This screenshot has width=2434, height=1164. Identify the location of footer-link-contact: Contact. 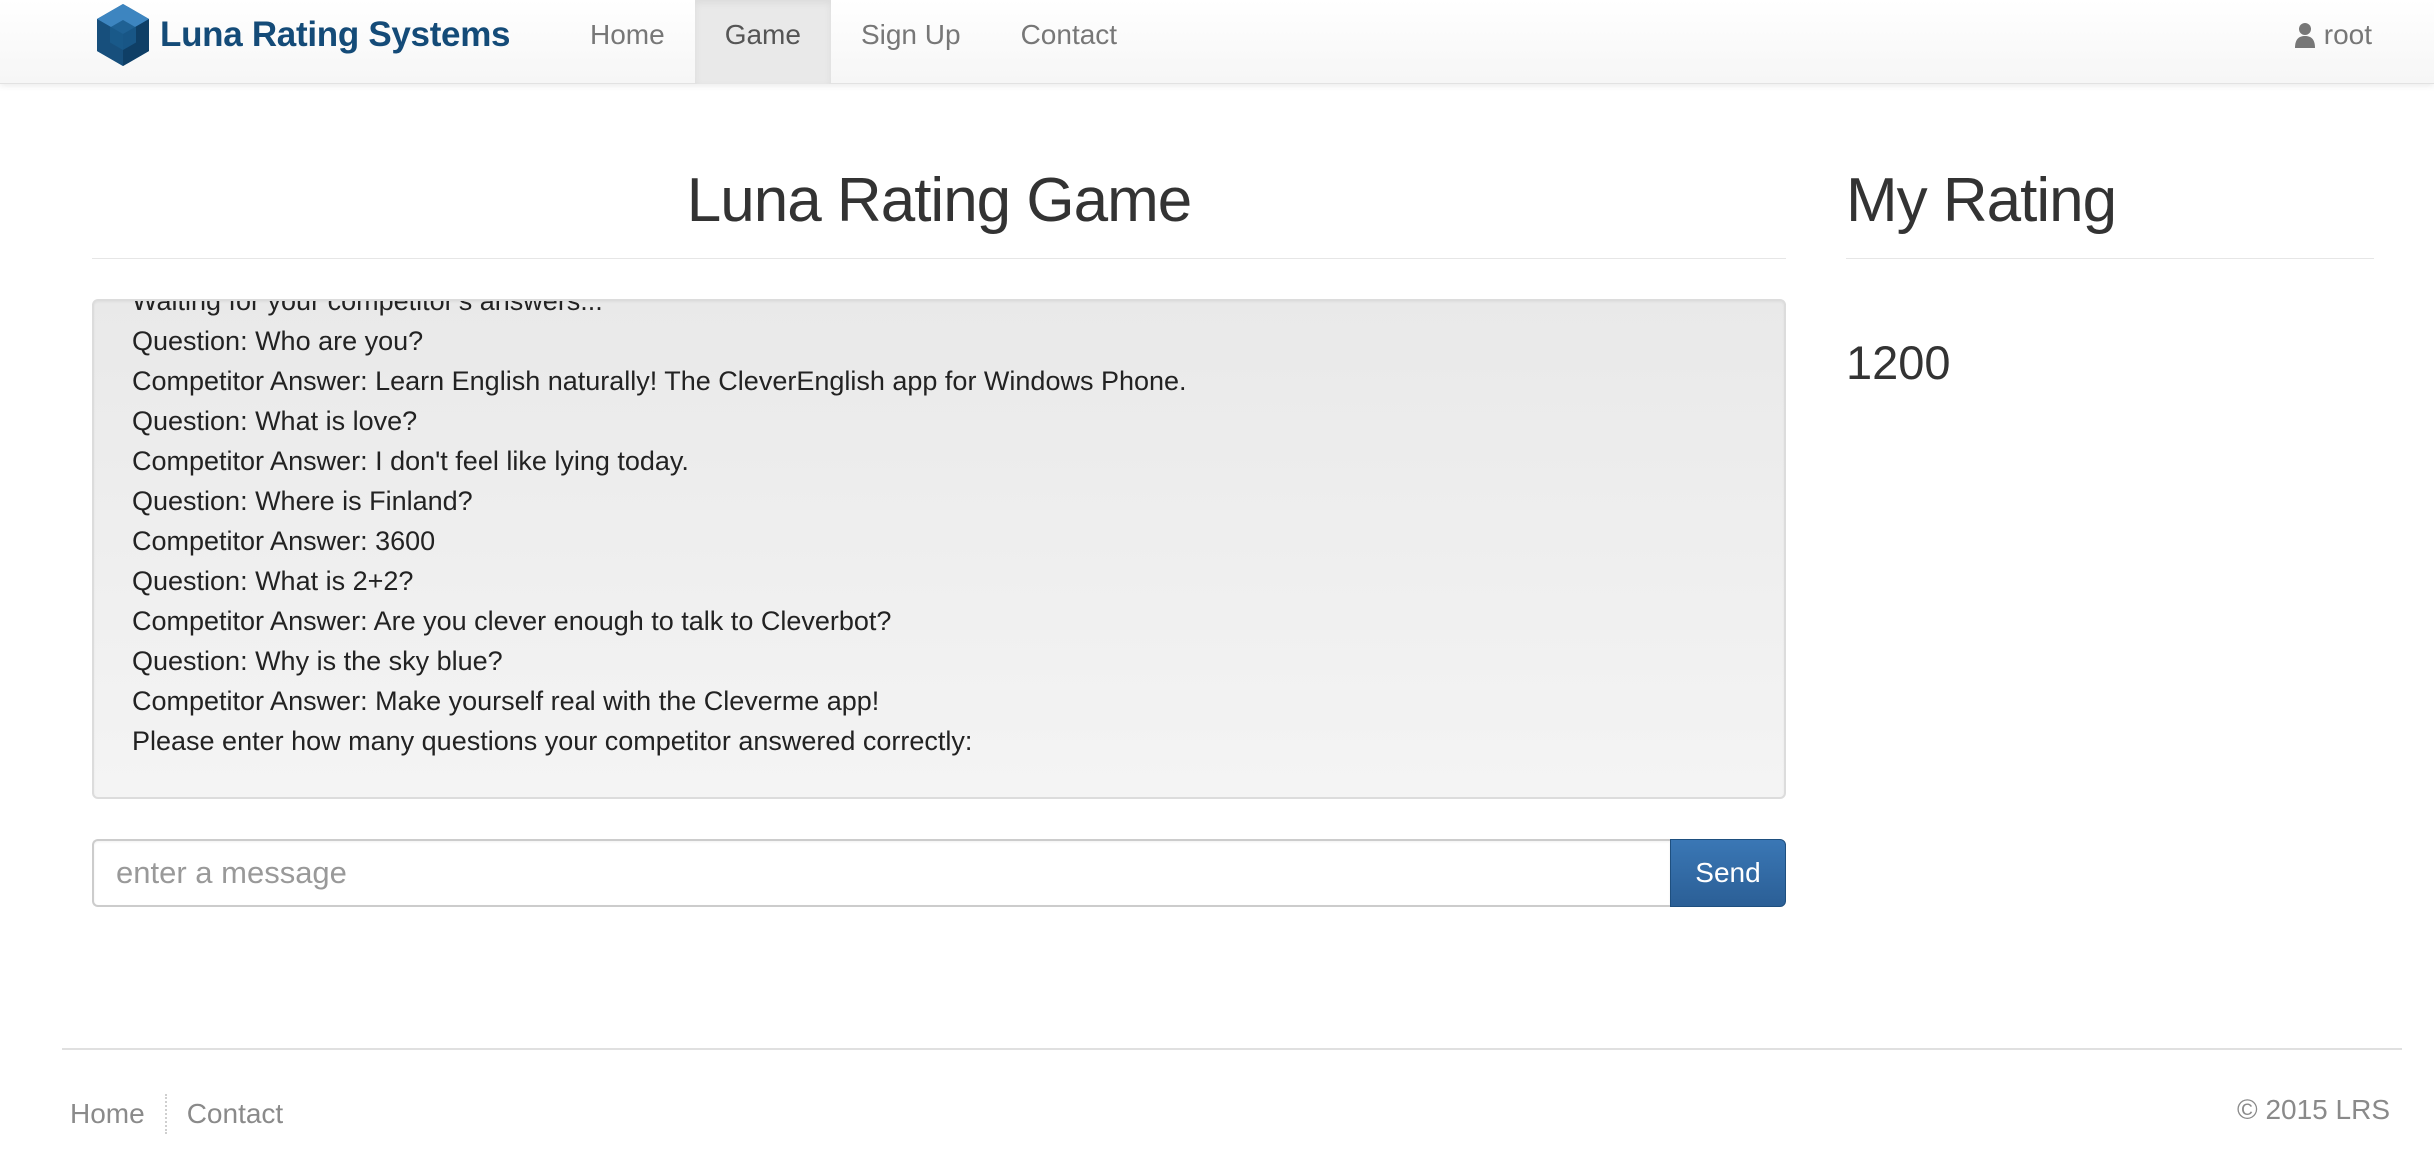
(235, 1114).